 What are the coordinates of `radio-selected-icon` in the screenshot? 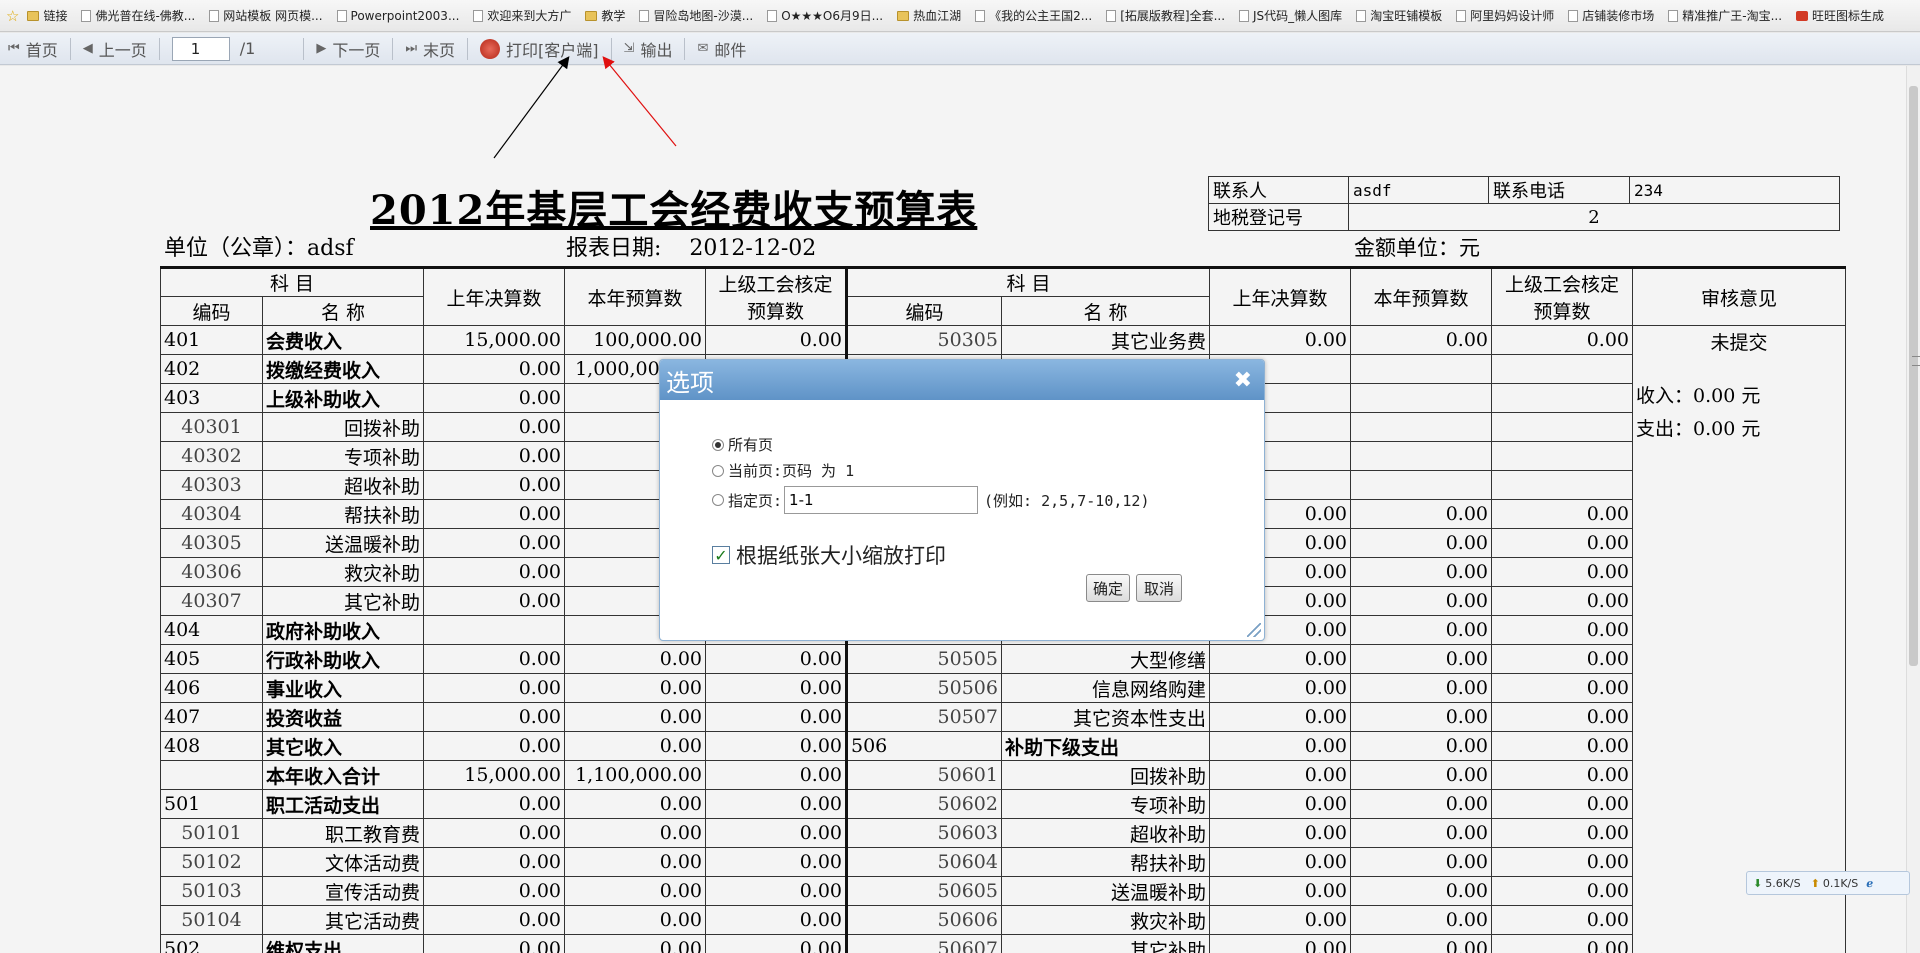 It's located at (718, 444).